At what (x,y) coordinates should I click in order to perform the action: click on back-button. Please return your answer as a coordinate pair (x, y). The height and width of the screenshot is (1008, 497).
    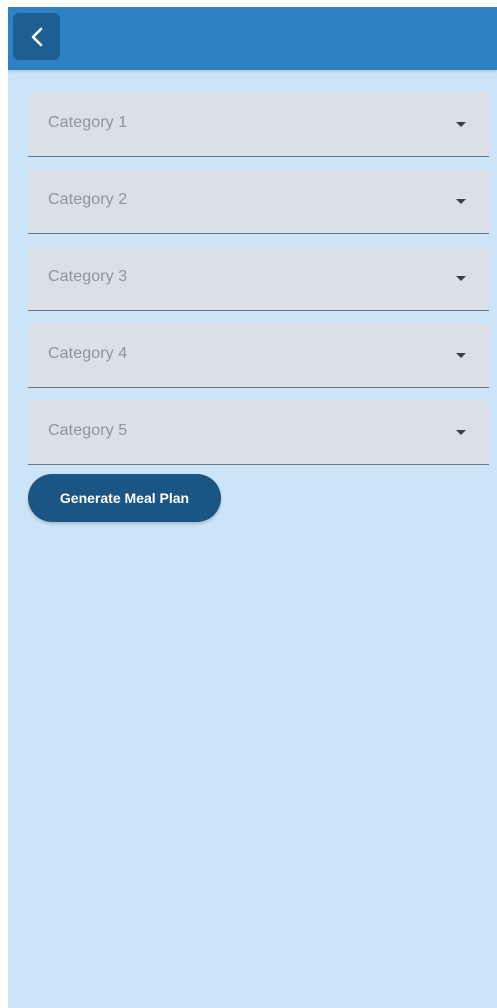
    Looking at the image, I should click on (36, 36).